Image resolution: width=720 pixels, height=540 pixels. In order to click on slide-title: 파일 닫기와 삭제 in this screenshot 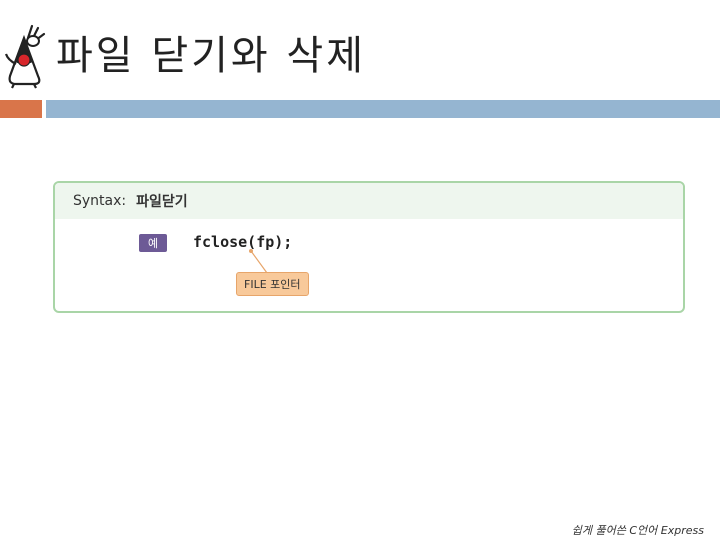, I will do `click(211, 56)`.